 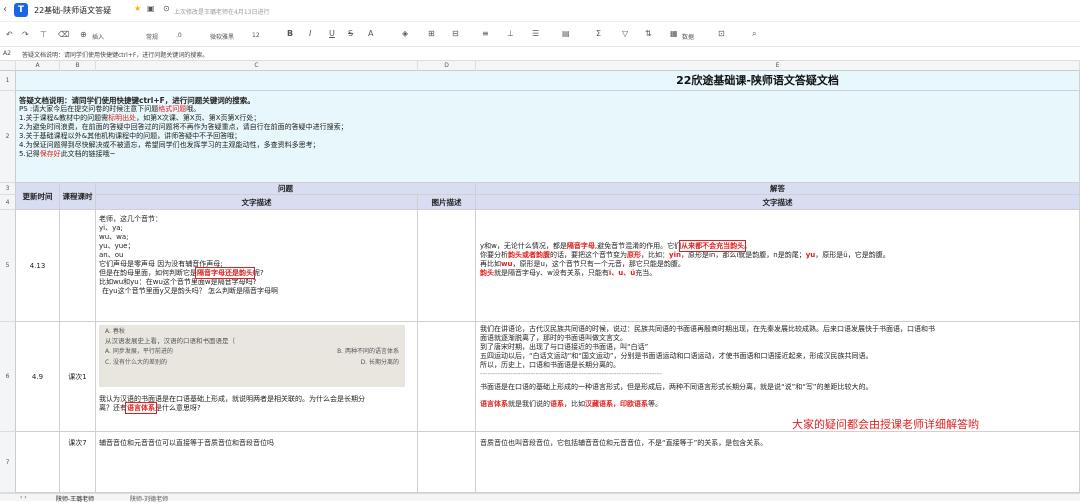 What do you see at coordinates (117, 246) in the screenshot?
I see `q-line: yu、yue；` at bounding box center [117, 246].